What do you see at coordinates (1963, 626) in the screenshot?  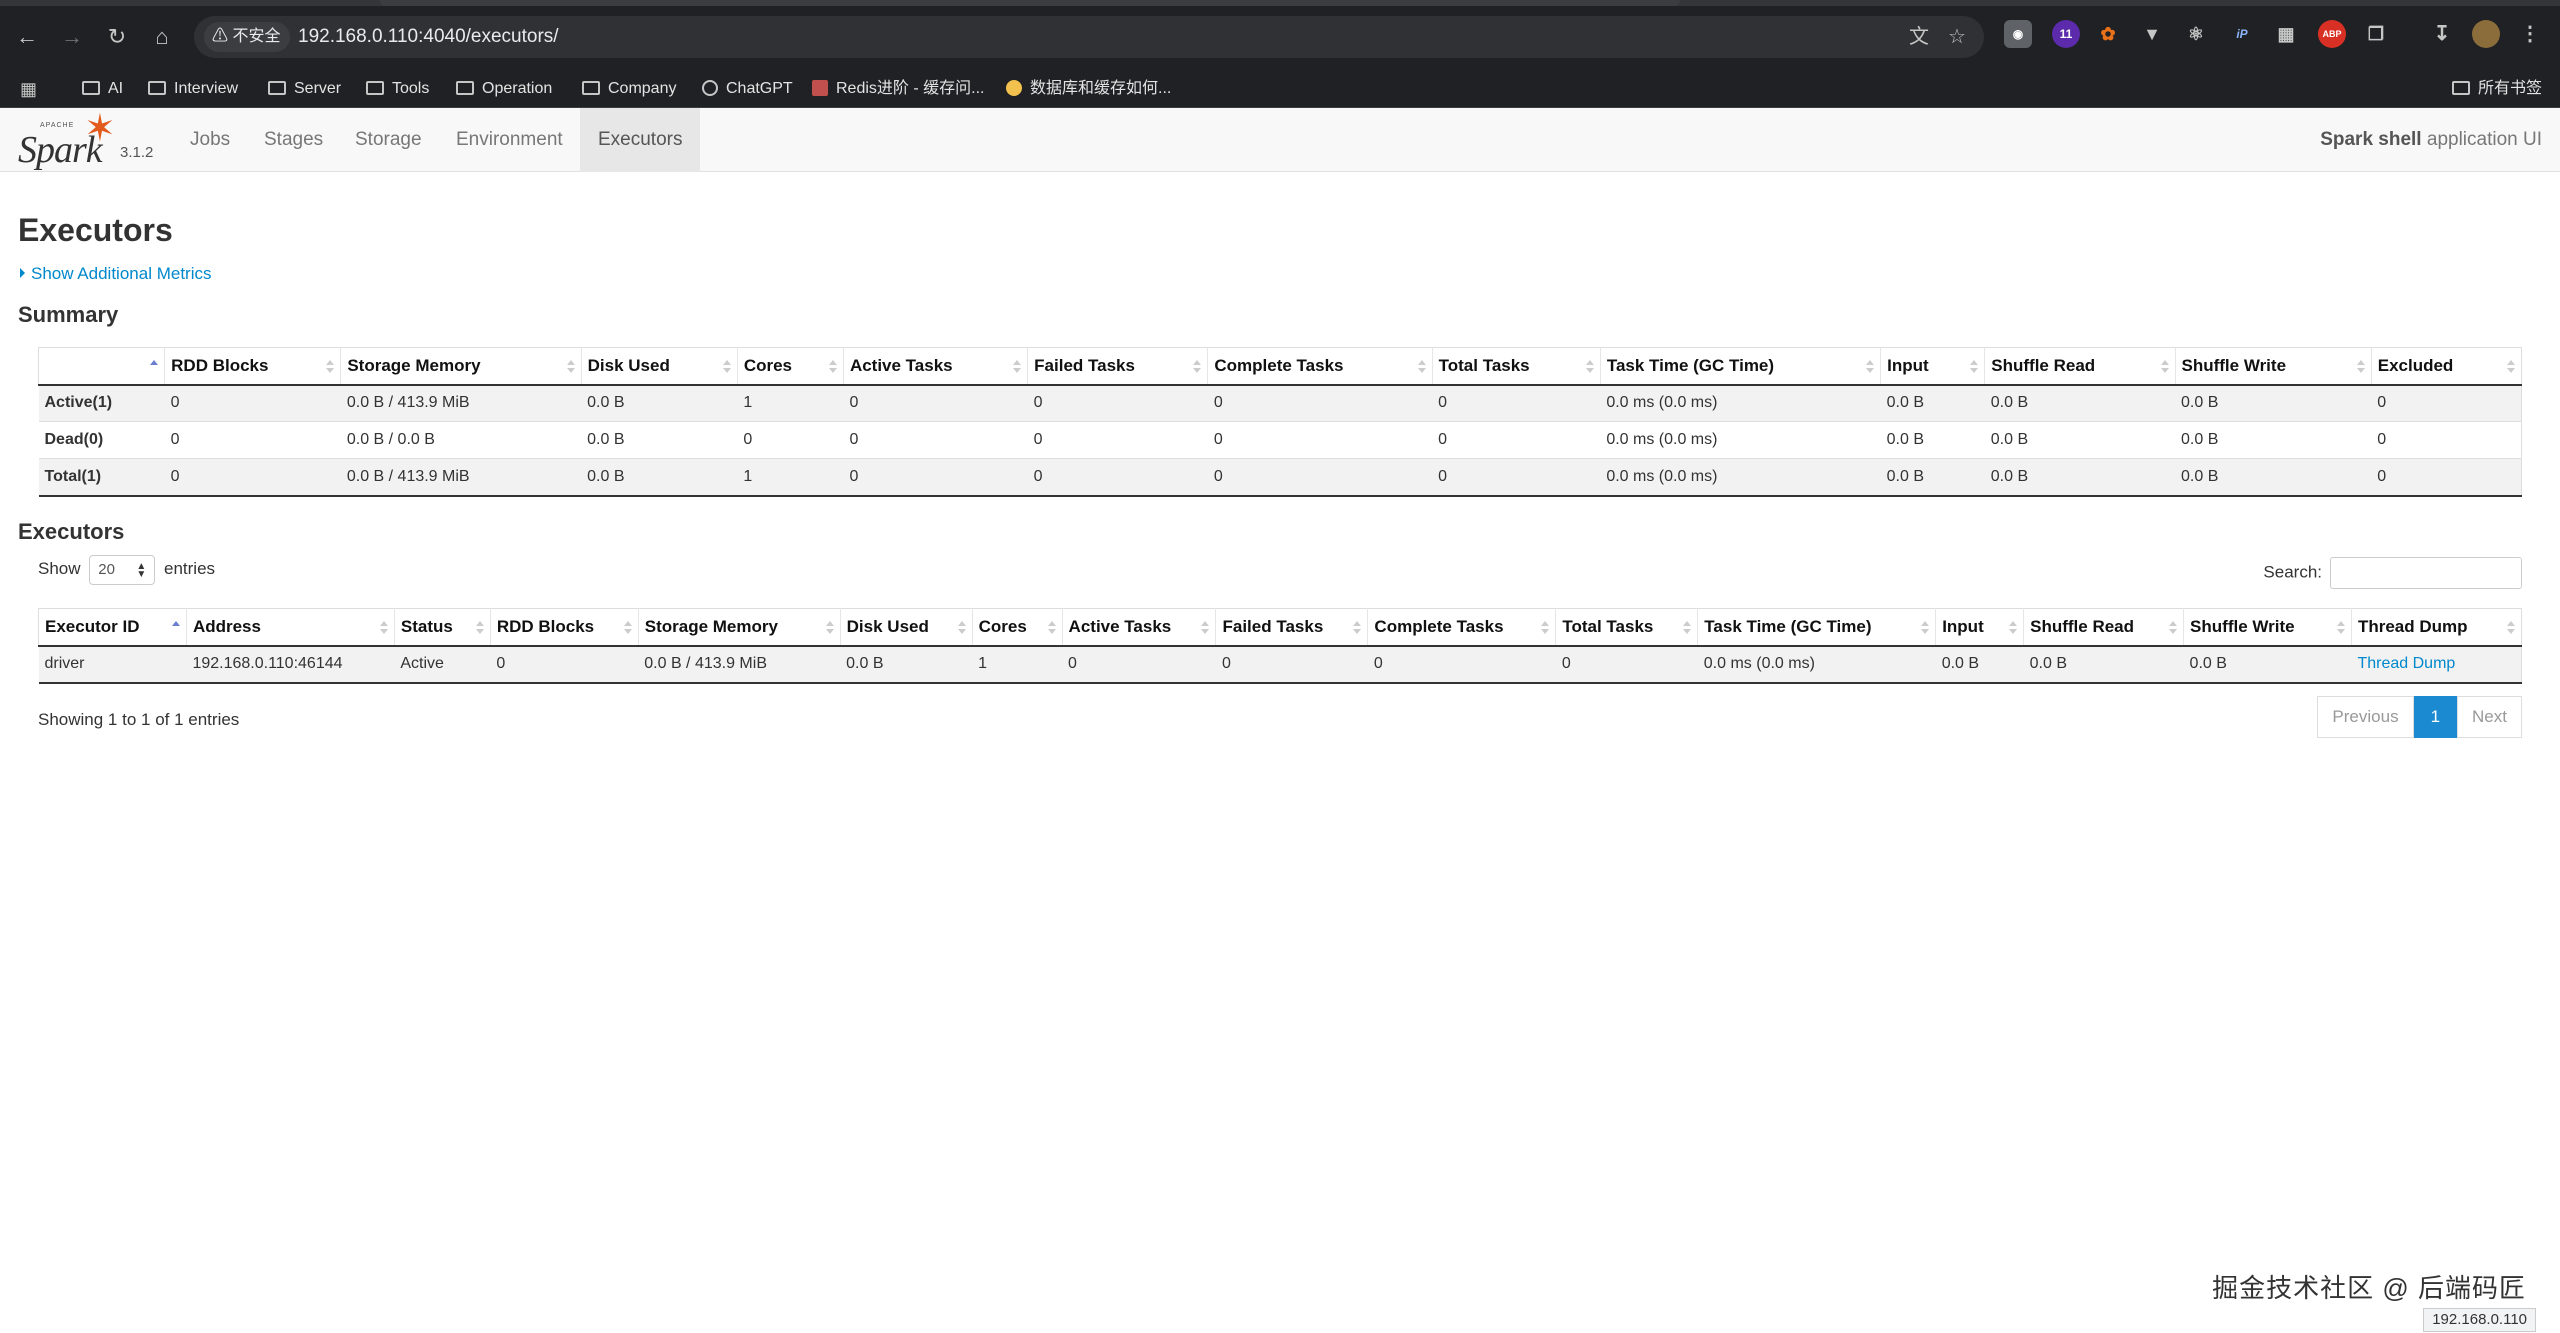 I see `column-header-label: Input` at bounding box center [1963, 626].